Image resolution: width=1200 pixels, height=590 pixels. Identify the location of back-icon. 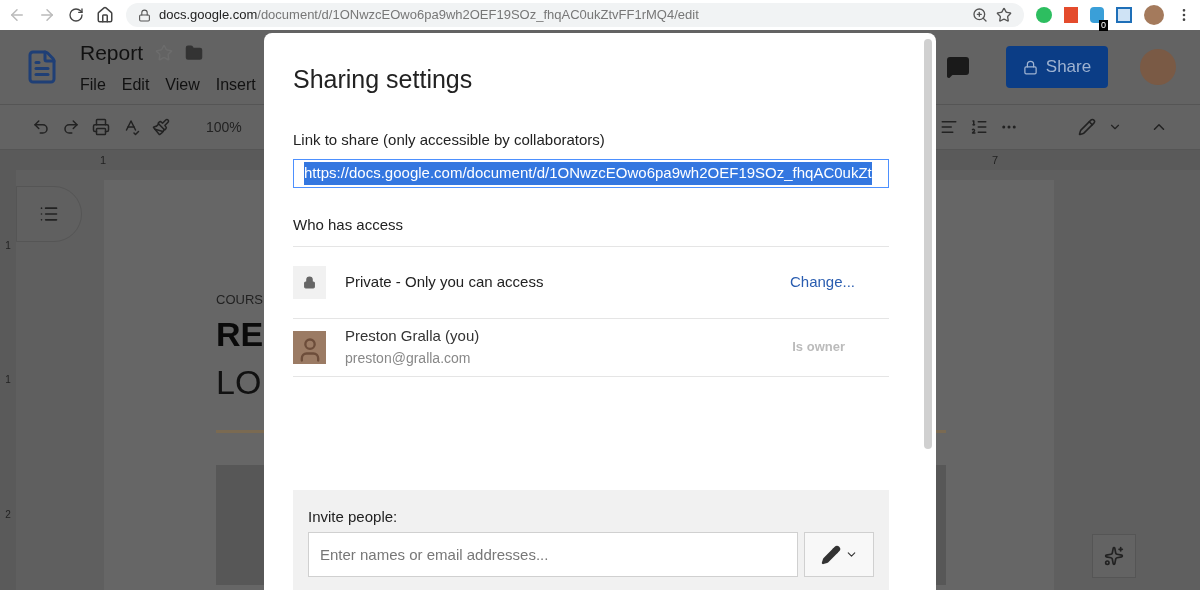
(17, 15).